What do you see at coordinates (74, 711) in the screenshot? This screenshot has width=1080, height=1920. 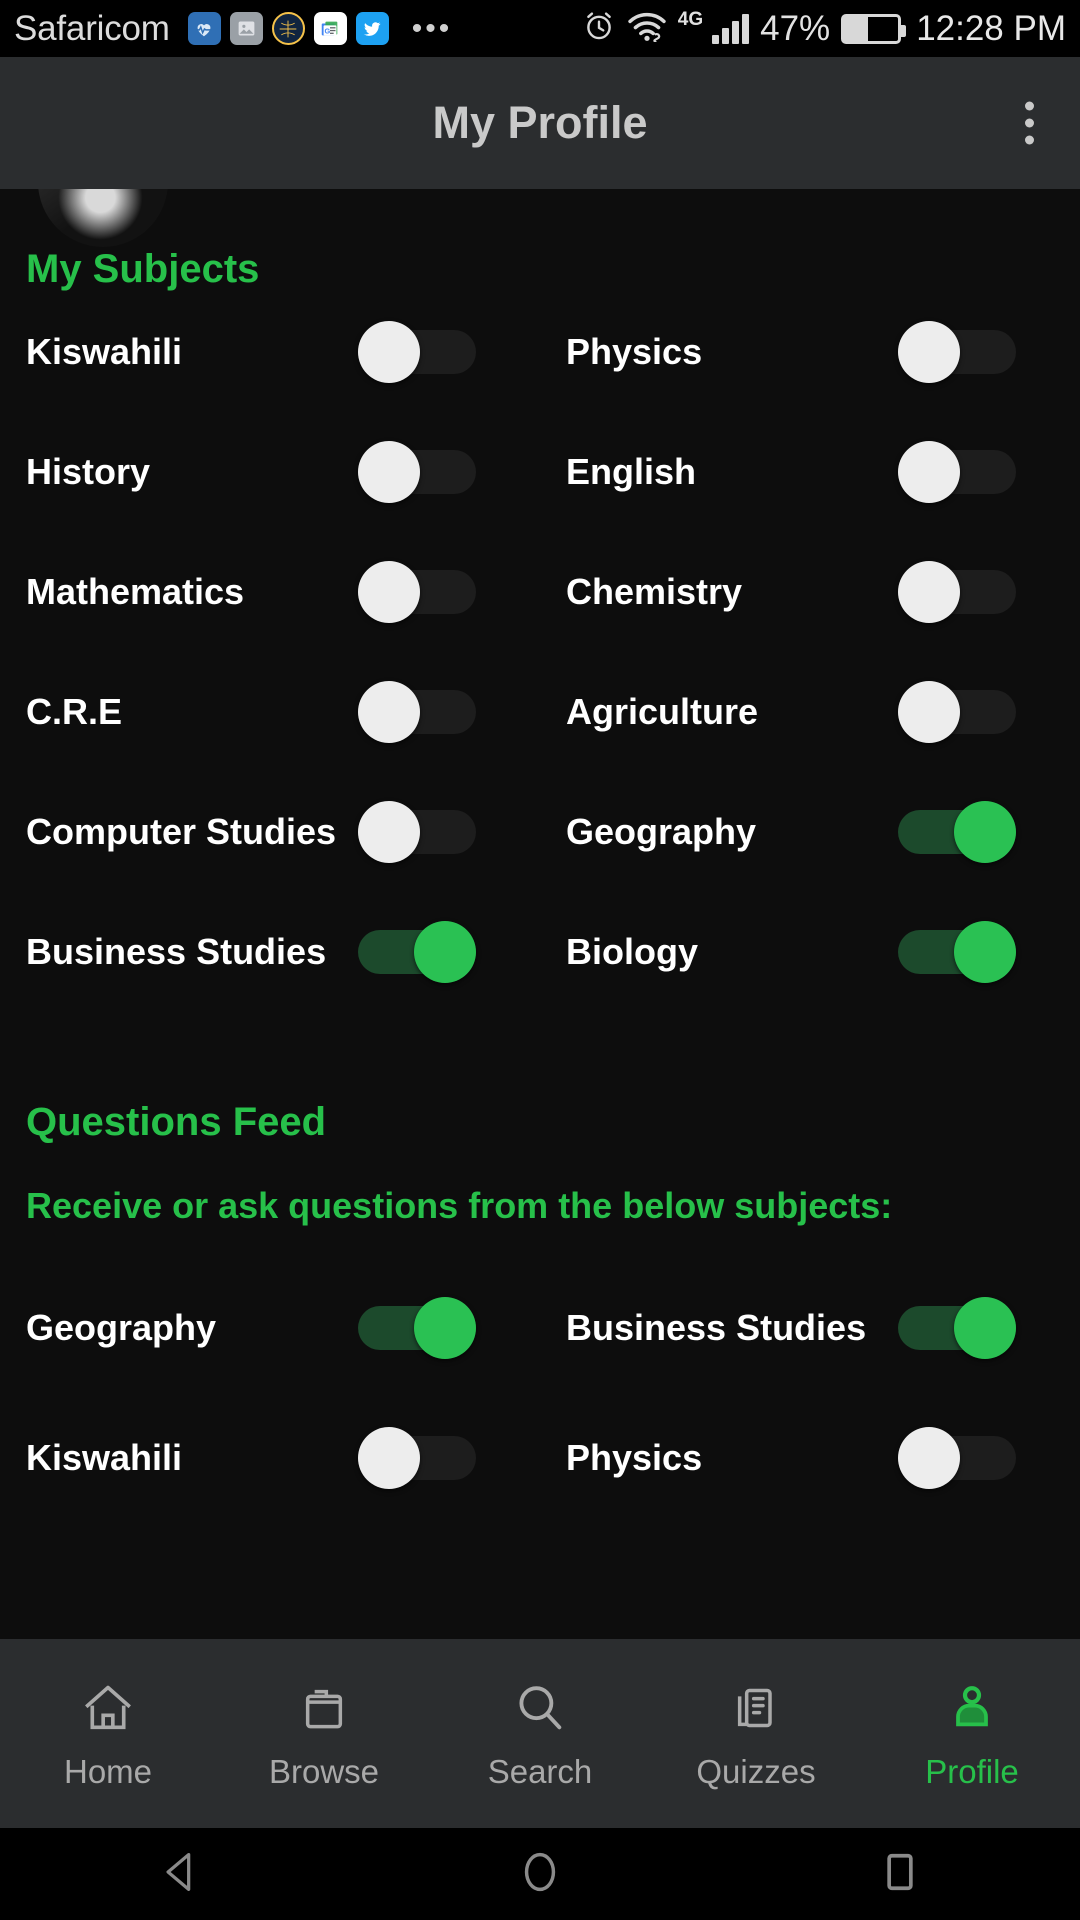 I see `subject-label: C.R.E` at bounding box center [74, 711].